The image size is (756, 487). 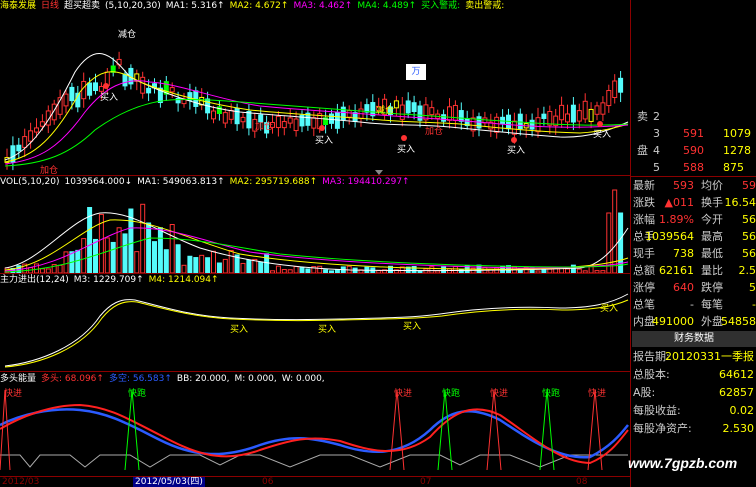 What do you see at coordinates (412, 327) in the screenshot?
I see `zl-buy-tag: 买入` at bounding box center [412, 327].